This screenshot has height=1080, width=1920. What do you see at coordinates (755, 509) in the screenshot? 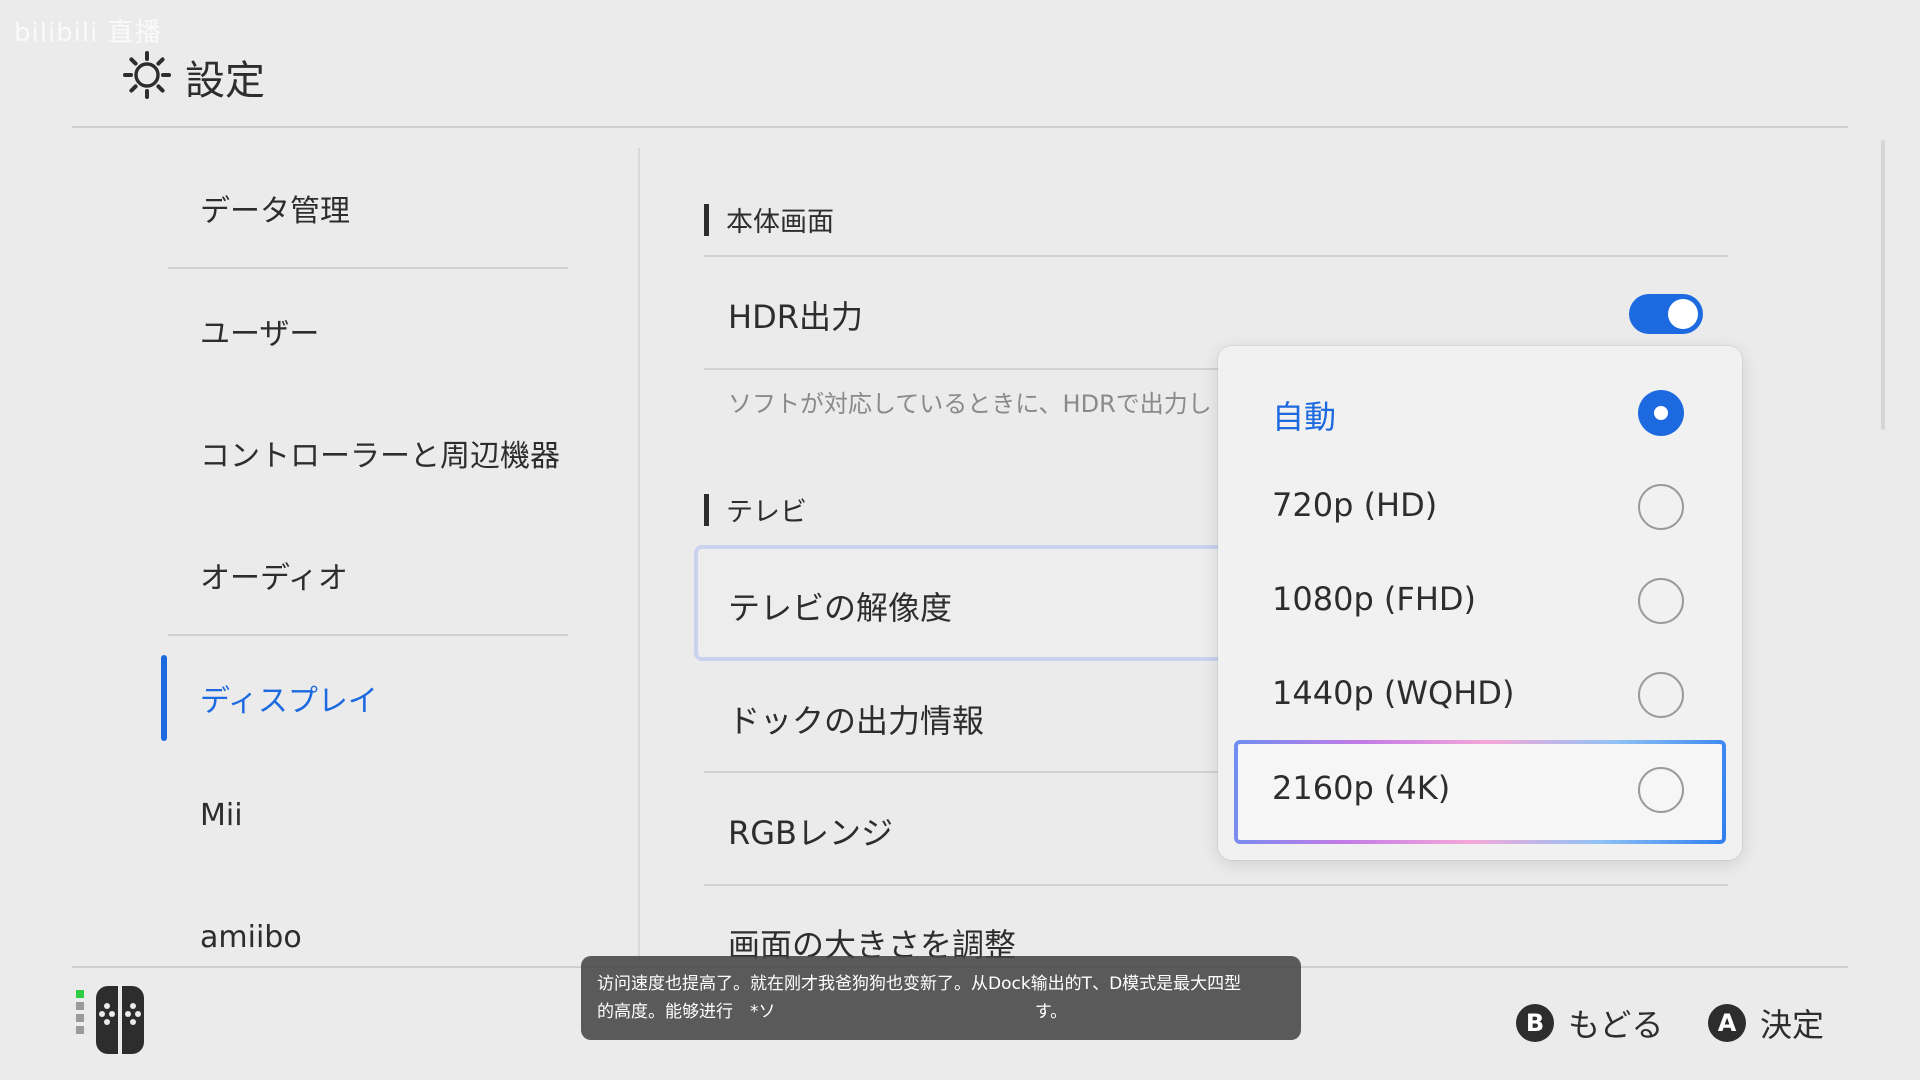
I see `section-header-tv: テレビ` at bounding box center [755, 509].